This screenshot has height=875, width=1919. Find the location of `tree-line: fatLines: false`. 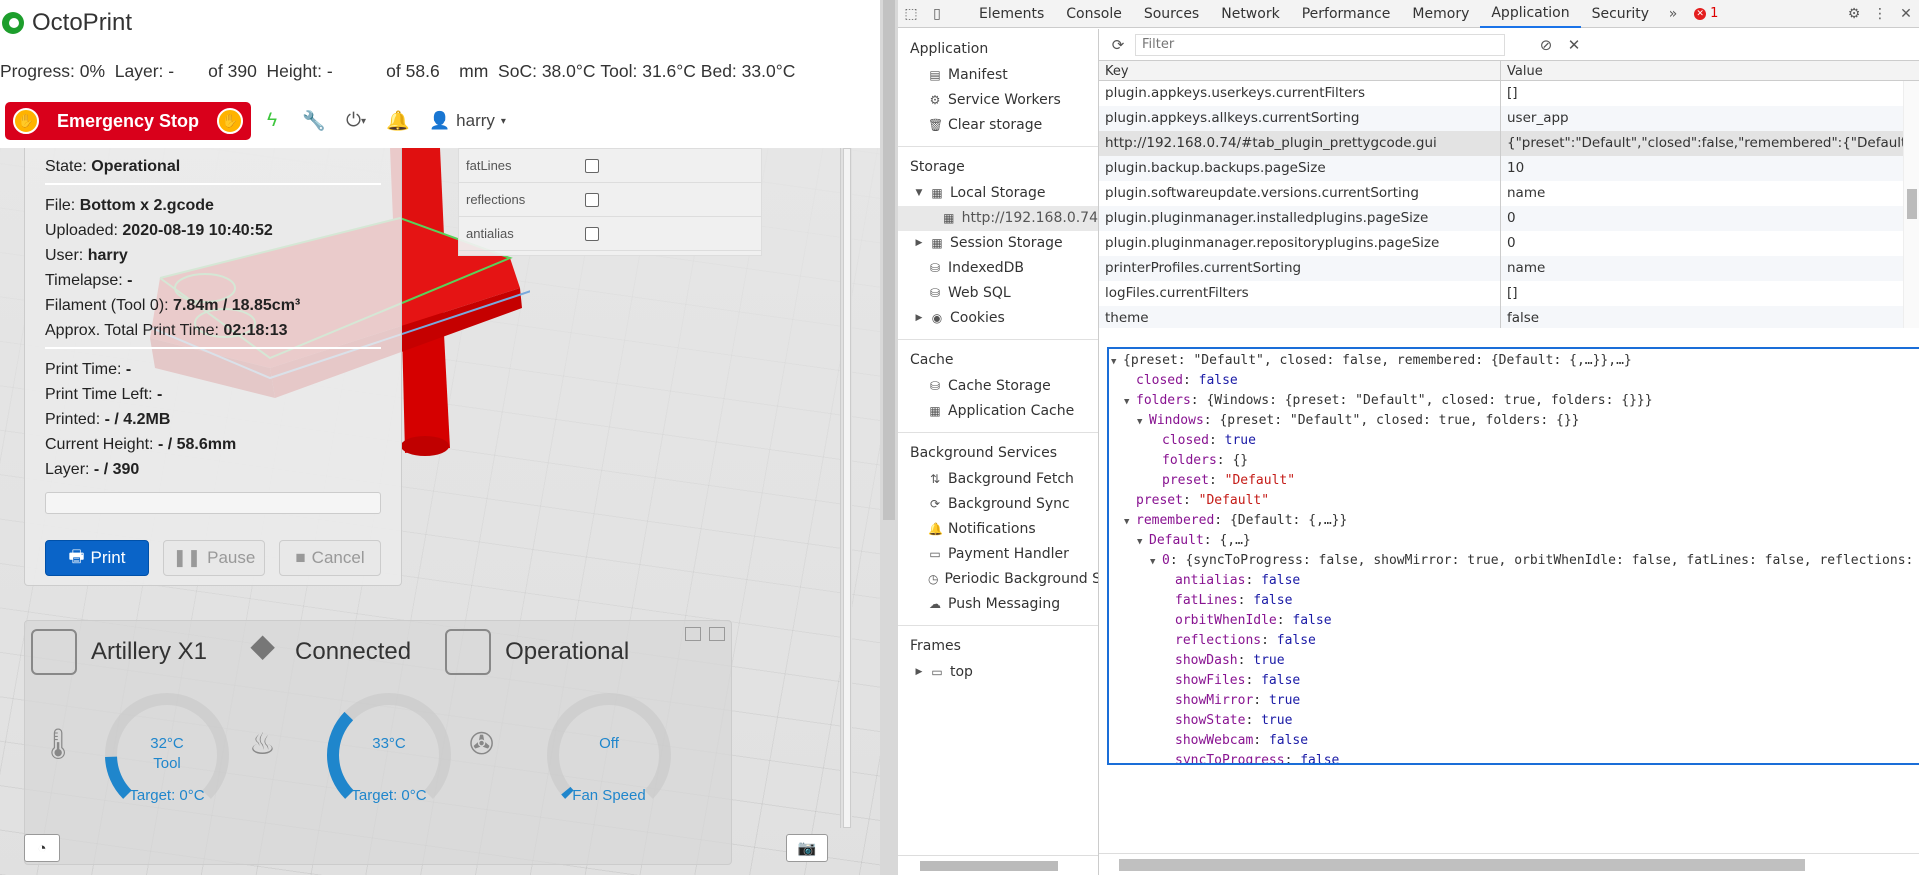

tree-line: fatLines: false is located at coordinates (1514, 601).